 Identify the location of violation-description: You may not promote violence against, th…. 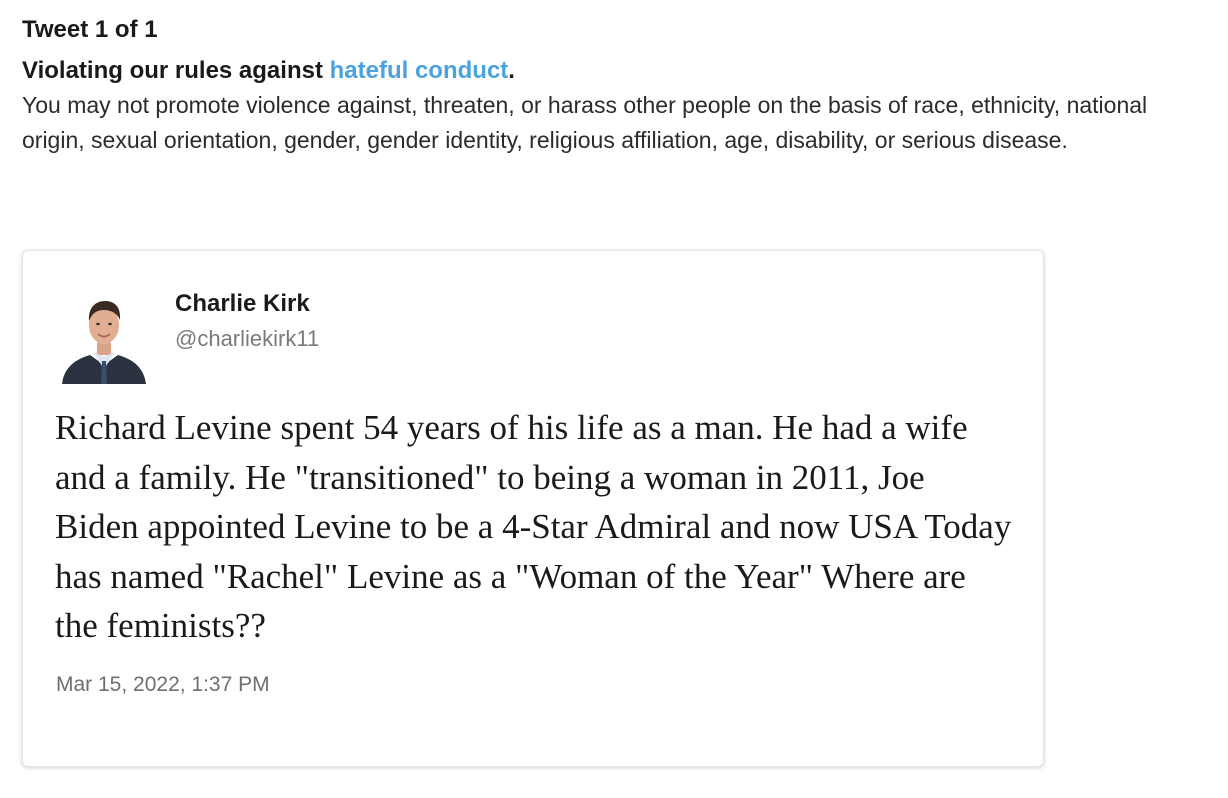
(585, 122).